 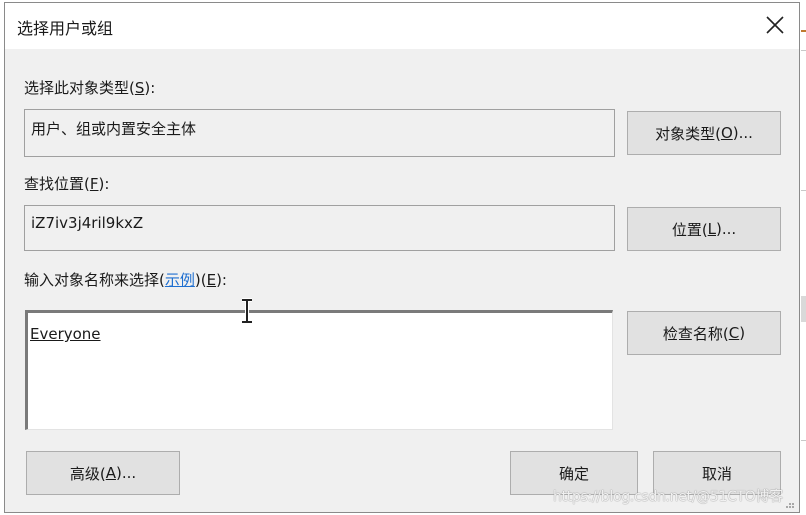 I want to click on object-names-accel: E, so click(x=211, y=280).